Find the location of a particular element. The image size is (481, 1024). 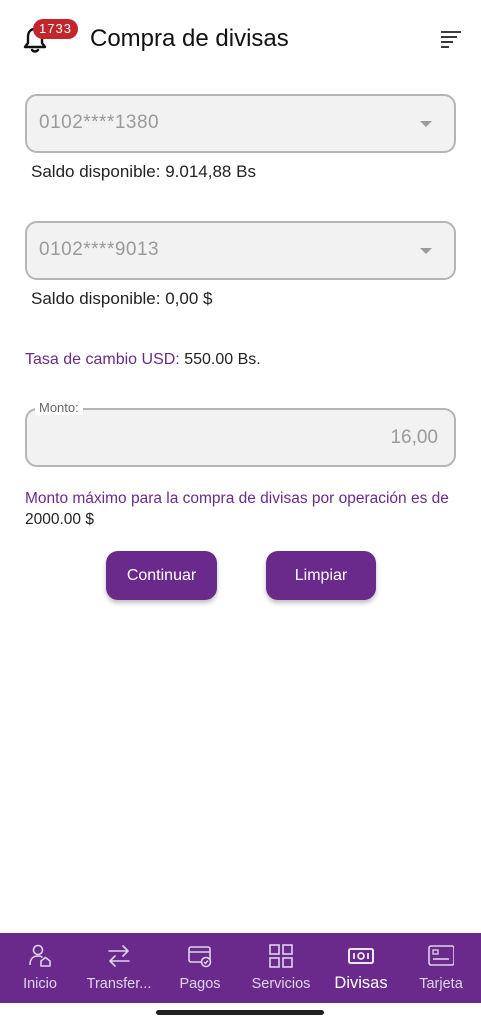

home-indicator is located at coordinates (240, 1012).